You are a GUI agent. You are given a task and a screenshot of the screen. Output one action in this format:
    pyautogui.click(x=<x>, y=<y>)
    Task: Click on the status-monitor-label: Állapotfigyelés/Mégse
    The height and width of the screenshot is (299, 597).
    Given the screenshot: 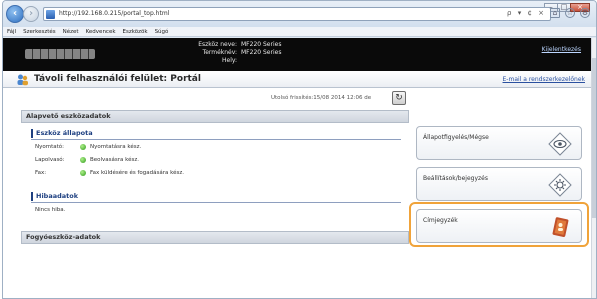 What is the action you would take?
    pyautogui.click(x=456, y=137)
    